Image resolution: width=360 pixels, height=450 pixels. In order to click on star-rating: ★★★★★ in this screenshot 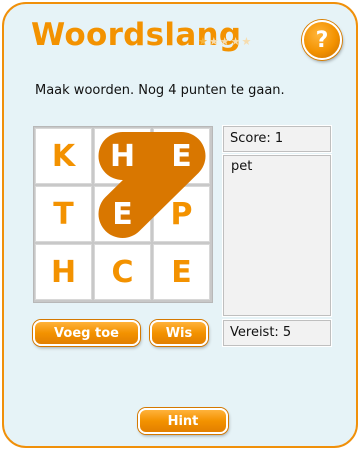, I will do `click(225, 41)`.